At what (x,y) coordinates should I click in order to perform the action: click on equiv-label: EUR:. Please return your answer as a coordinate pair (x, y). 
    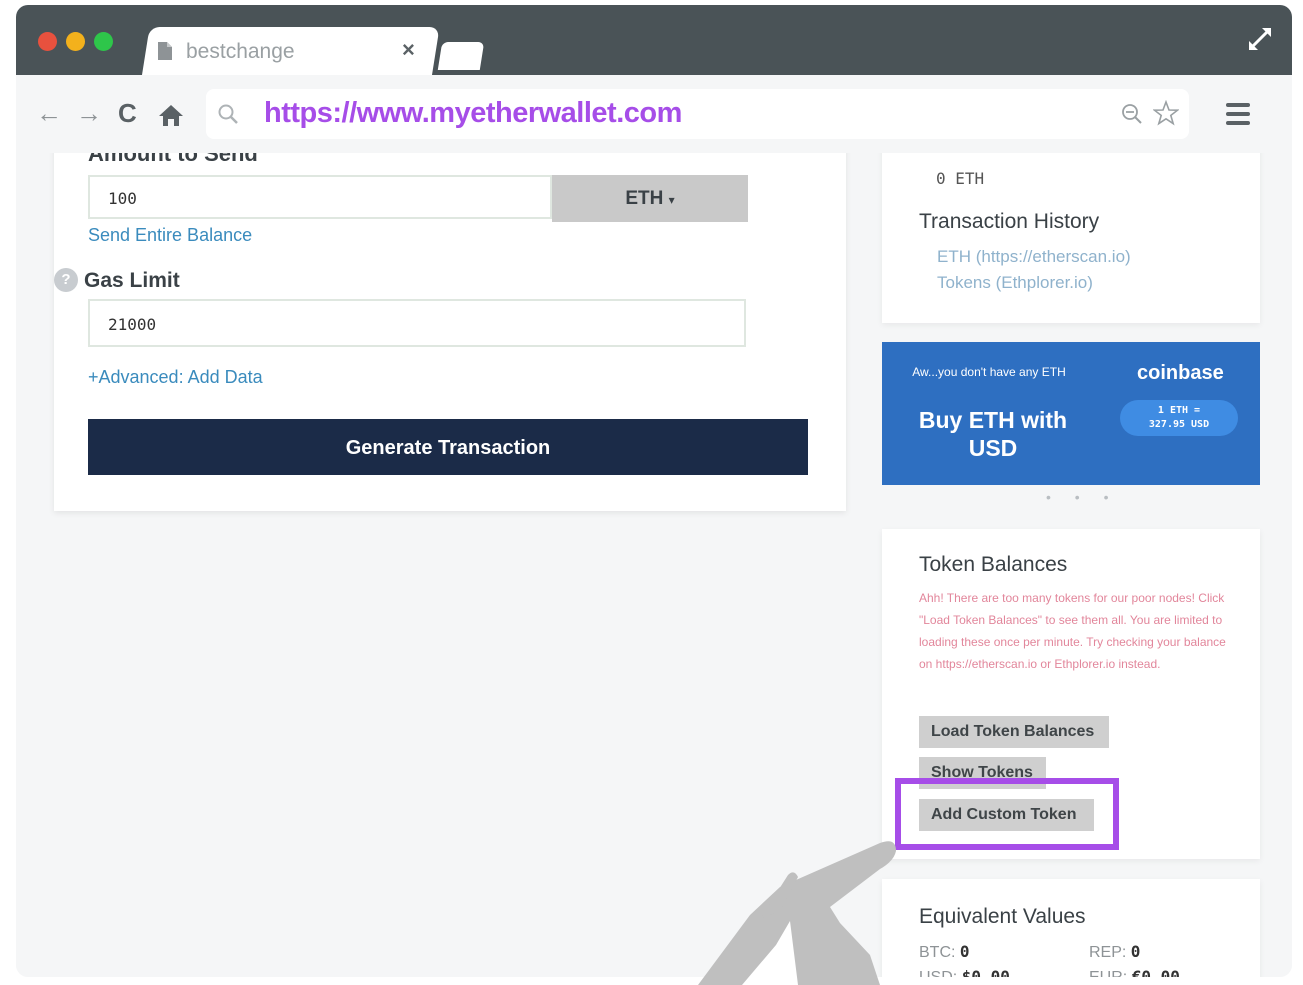
    Looking at the image, I should click on (1108, 973).